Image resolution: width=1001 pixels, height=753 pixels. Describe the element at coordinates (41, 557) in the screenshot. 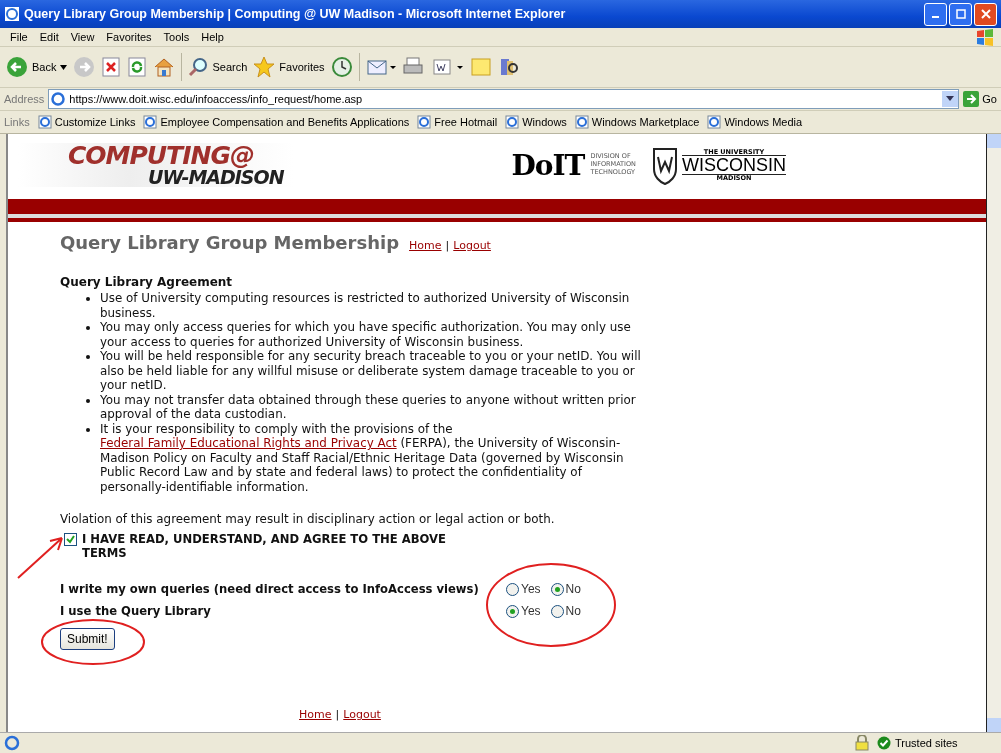

I see `annotation-arrow` at that location.